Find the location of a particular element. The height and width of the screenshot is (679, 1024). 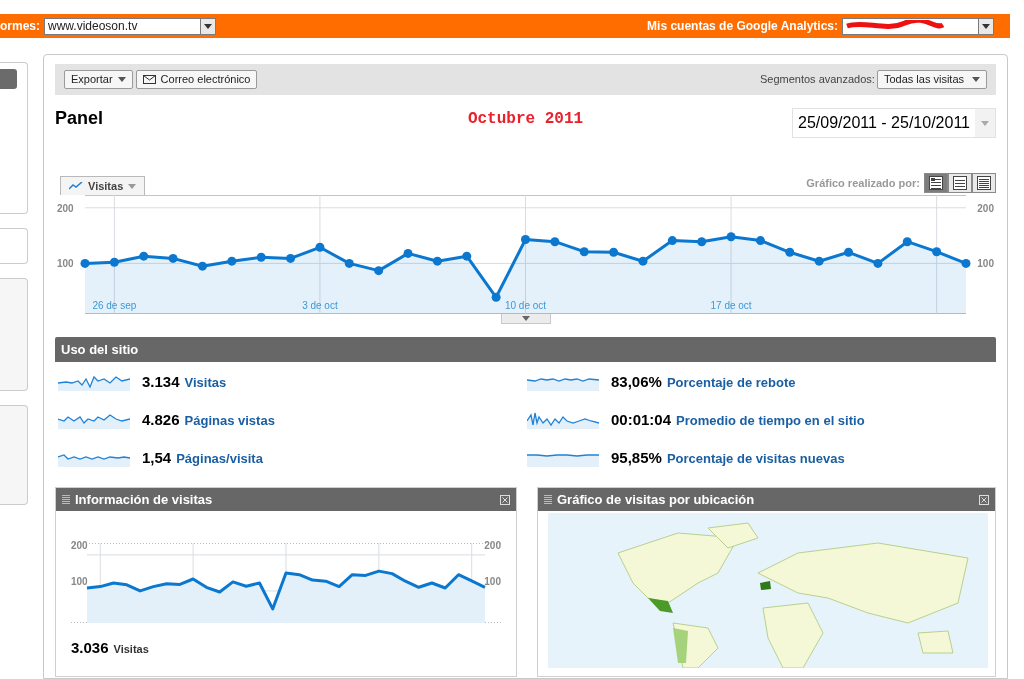

site-select: www.videoson.tv is located at coordinates (130, 26).